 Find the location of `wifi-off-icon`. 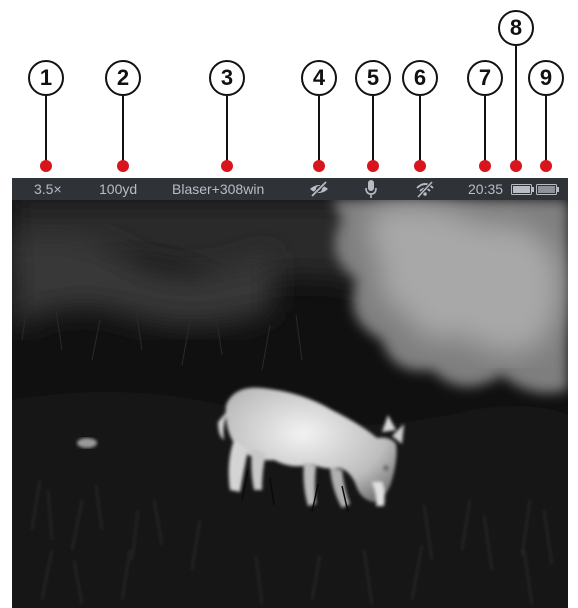

wifi-off-icon is located at coordinates (425, 189).